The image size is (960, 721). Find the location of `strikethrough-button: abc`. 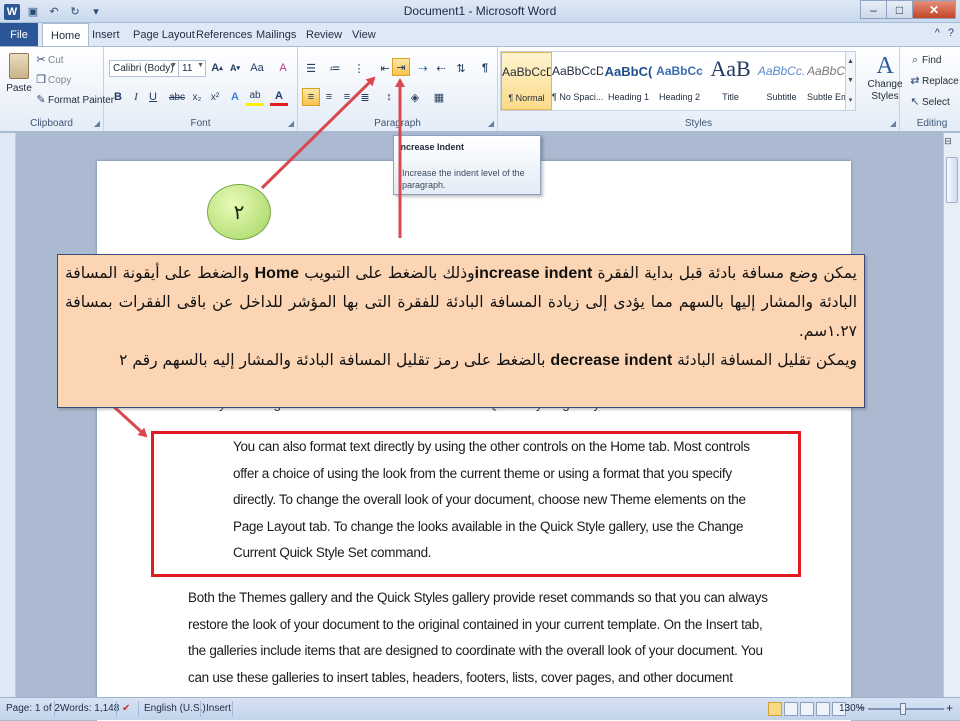

strikethrough-button: abc is located at coordinates (177, 97).